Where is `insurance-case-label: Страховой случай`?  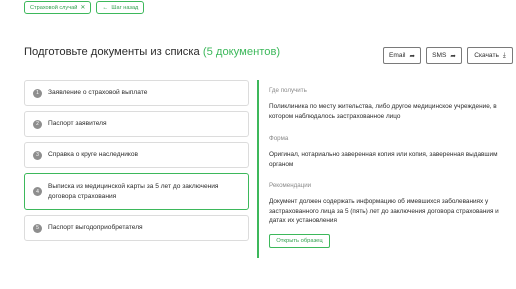
insurance-case-label: Страховой случай is located at coordinates (54, 7).